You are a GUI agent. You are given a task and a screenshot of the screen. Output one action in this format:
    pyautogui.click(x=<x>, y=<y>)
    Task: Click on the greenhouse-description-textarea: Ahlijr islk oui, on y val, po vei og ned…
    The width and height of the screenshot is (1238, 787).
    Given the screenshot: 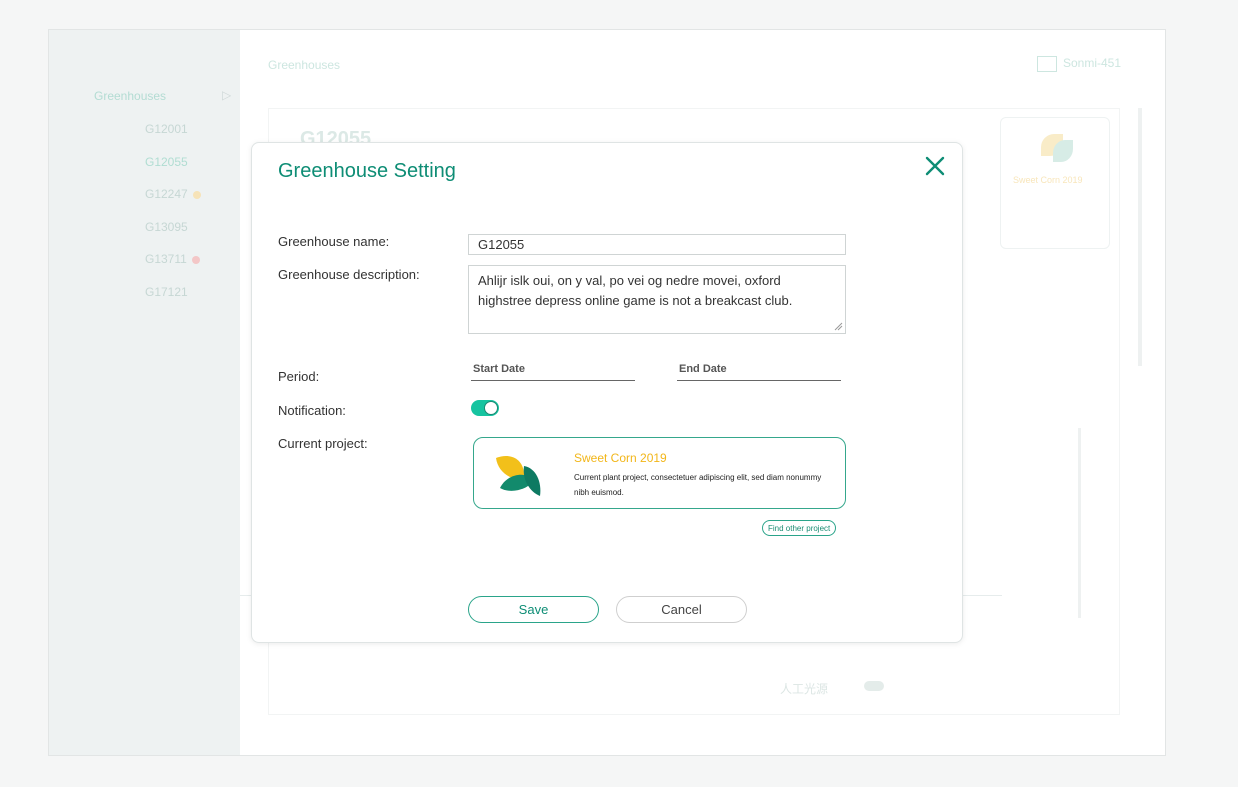 What is the action you would take?
    pyautogui.click(x=657, y=299)
    